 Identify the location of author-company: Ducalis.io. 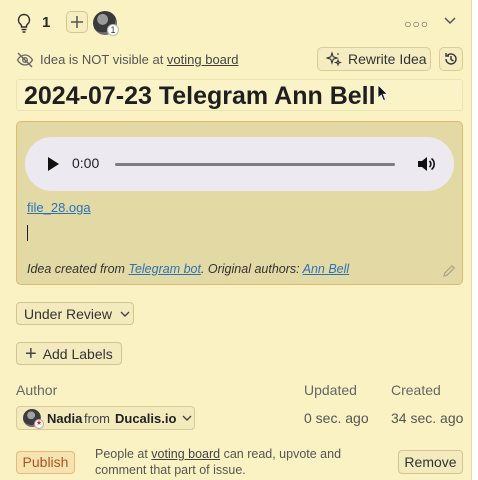
(146, 418).